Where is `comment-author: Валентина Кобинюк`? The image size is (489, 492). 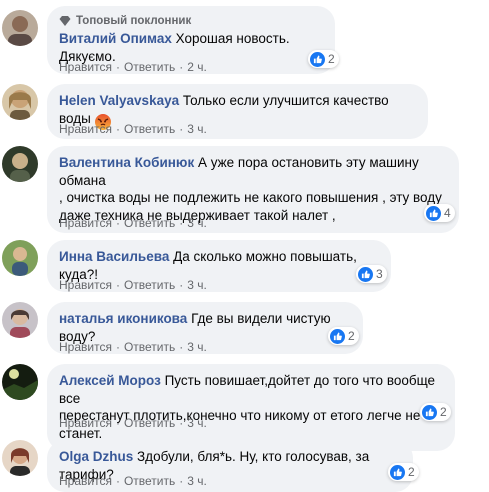 comment-author: Валентина Кобинюк is located at coordinates (126, 162).